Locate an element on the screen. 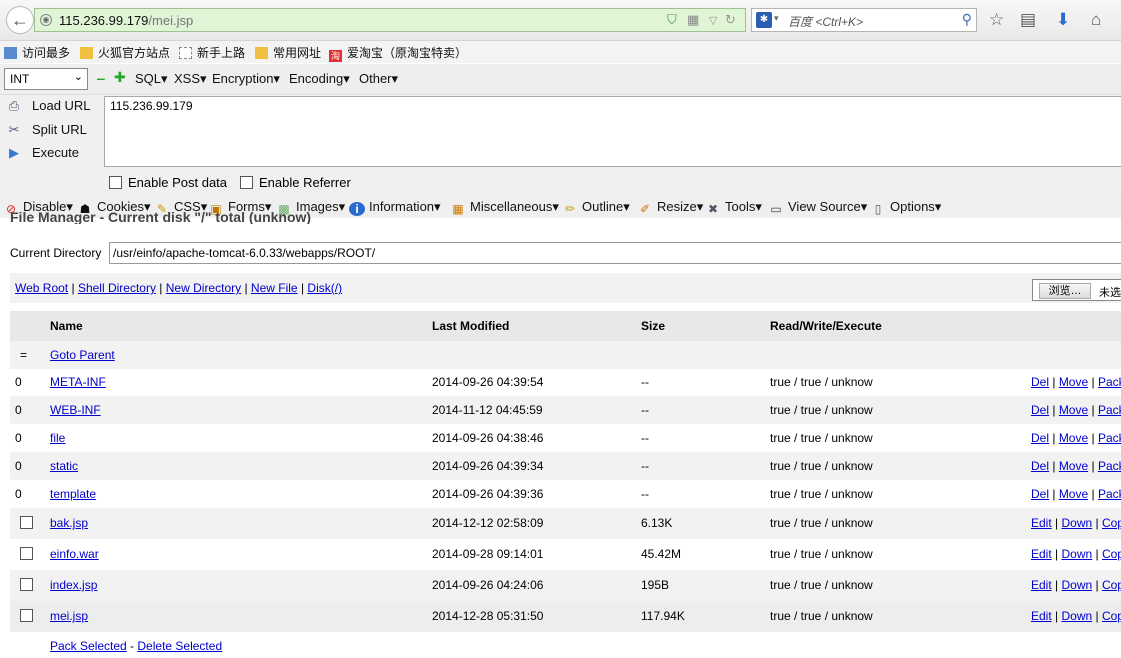  reading-list-icon: ▤ is located at coordinates (1028, 20).